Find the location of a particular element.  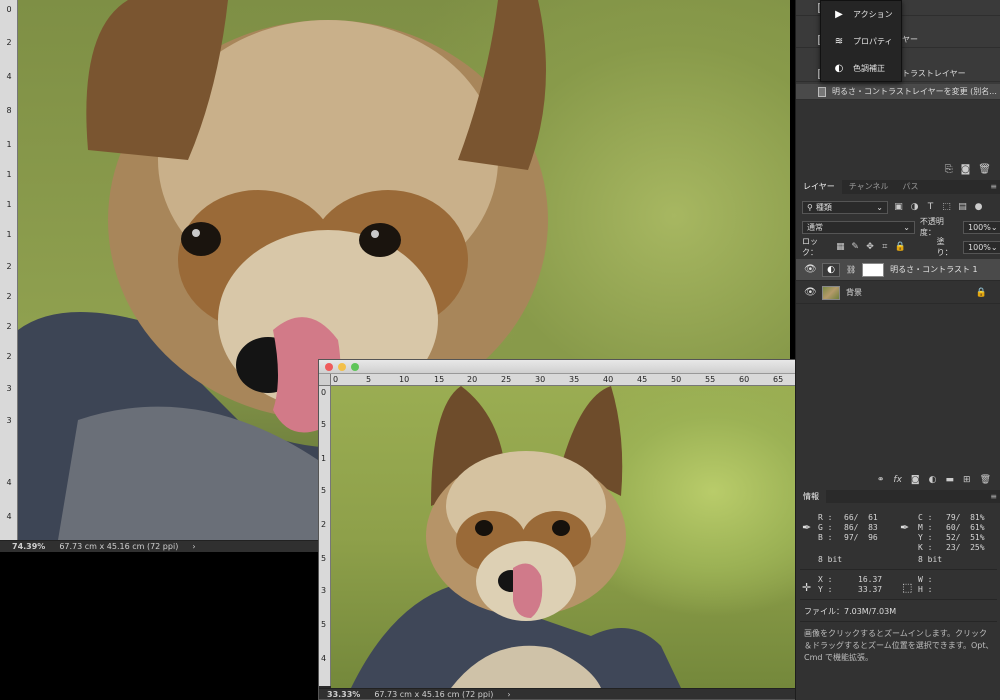

link-layers-icon: ⚭ is located at coordinates (881, 480).